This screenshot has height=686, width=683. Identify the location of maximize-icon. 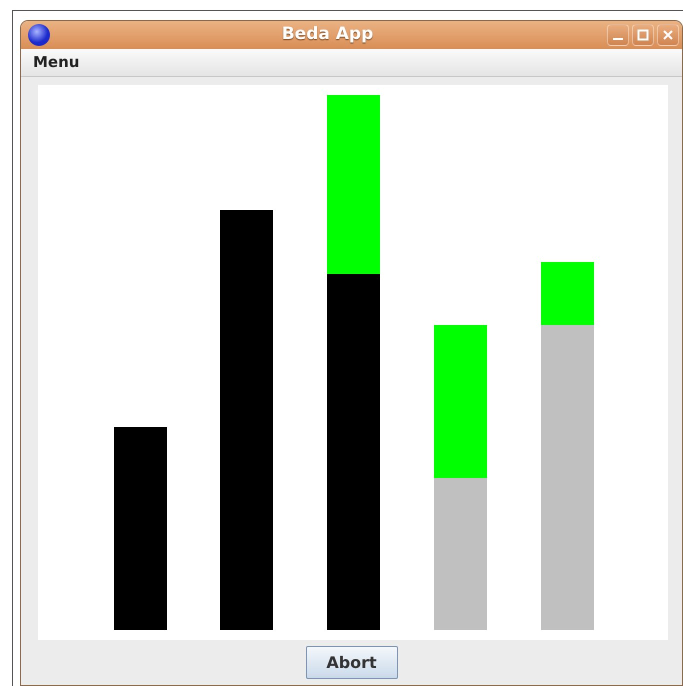
(643, 35).